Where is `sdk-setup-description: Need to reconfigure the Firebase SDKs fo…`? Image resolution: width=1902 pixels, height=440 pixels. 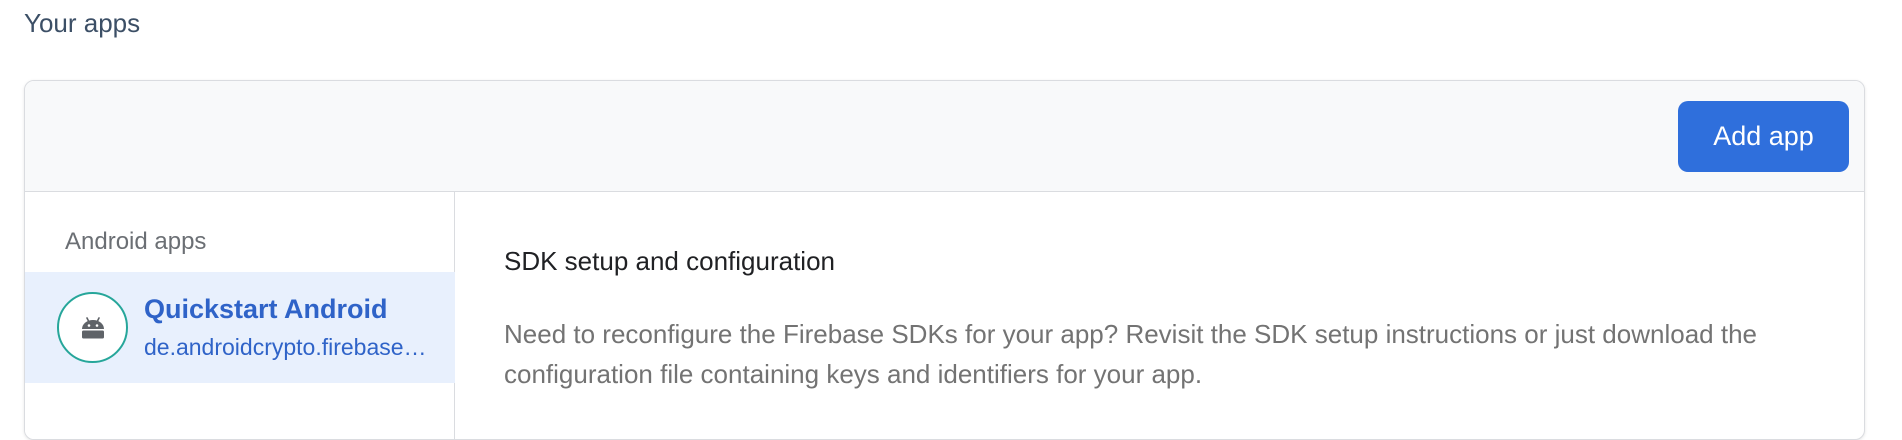
sdk-setup-description: Need to reconfigure the Firebase SDKs fo… is located at coordinates (1130, 354).